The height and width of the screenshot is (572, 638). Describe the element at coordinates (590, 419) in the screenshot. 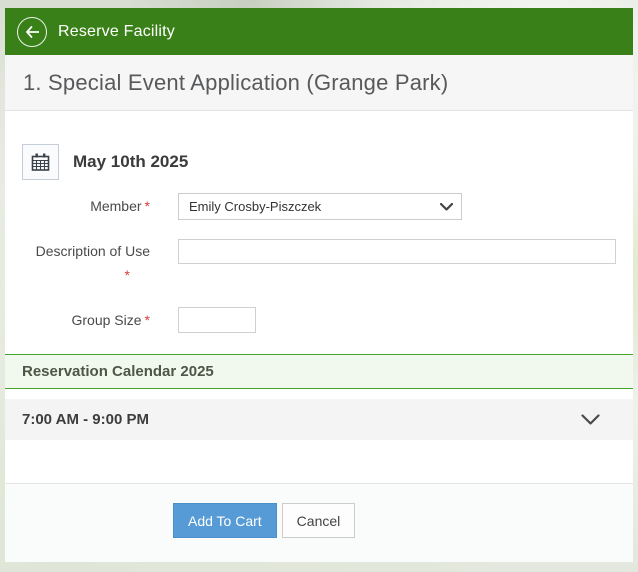

I see `chevron-down-icon` at that location.